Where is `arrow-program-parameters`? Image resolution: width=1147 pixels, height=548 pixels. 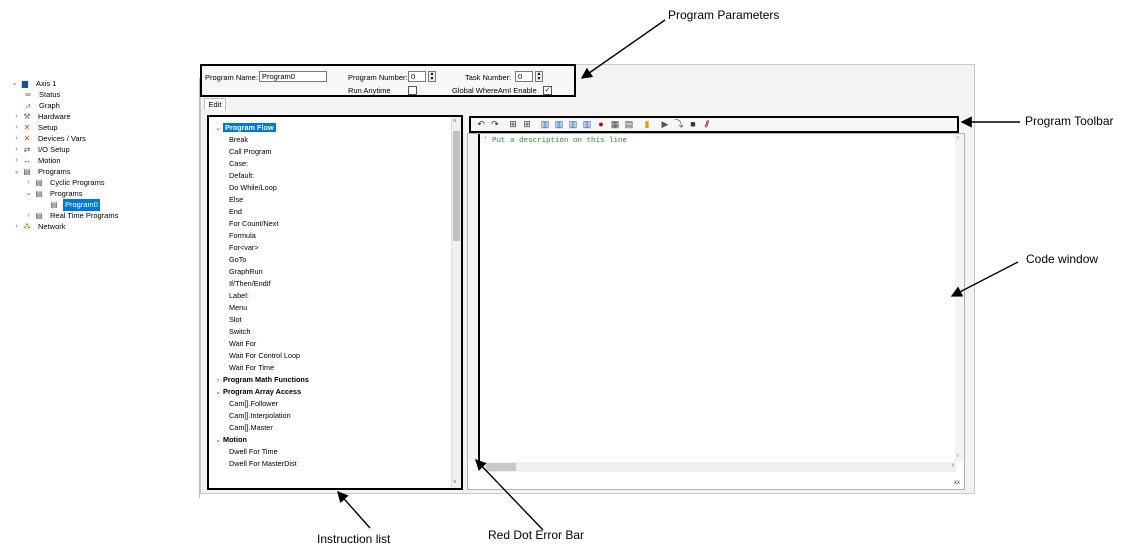 arrow-program-parameters is located at coordinates (623, 49).